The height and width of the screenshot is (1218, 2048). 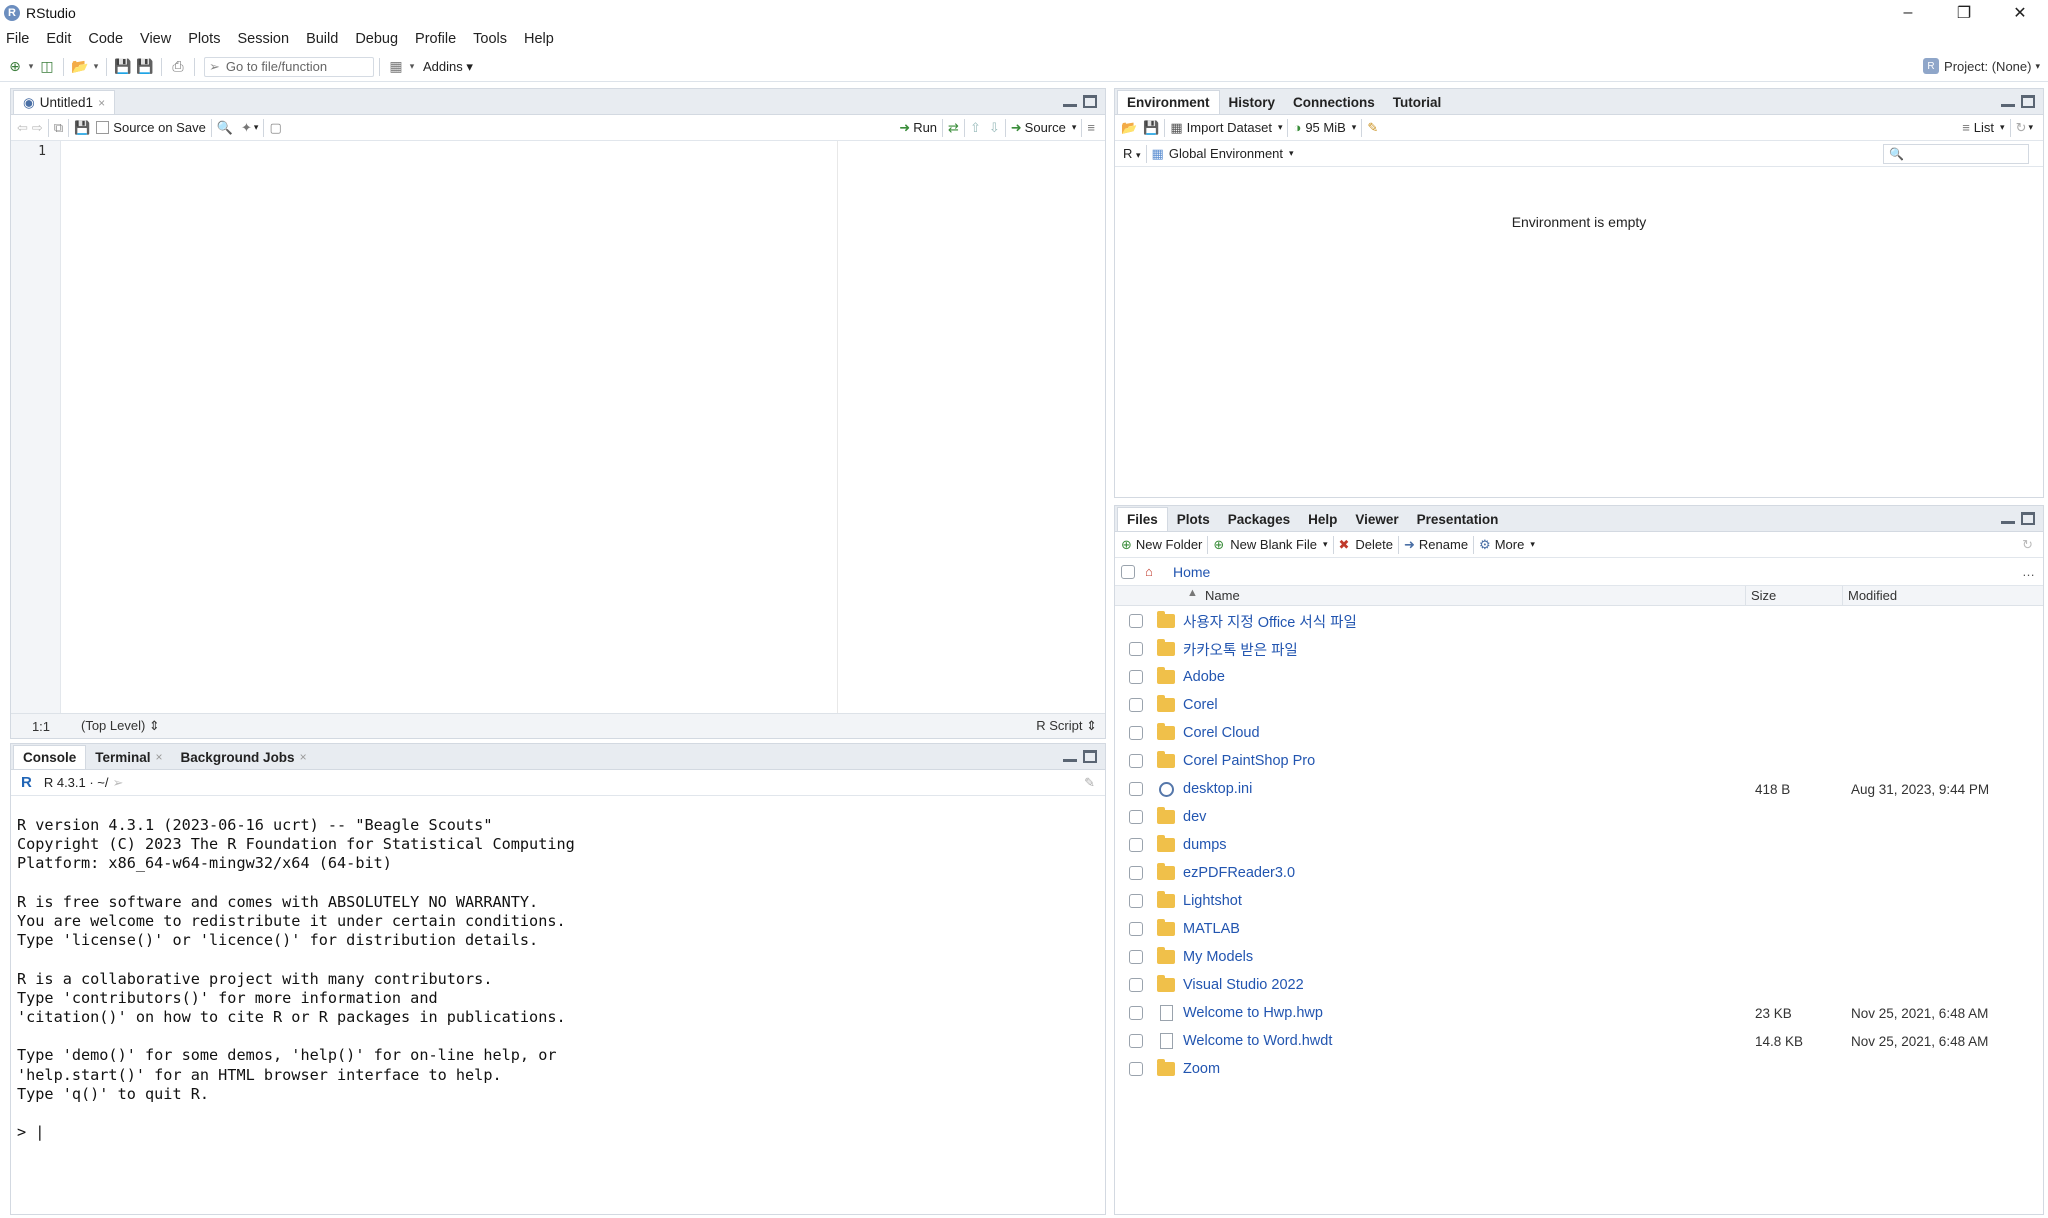 I want to click on broom-icon: ✎, so click(x=1372, y=128).